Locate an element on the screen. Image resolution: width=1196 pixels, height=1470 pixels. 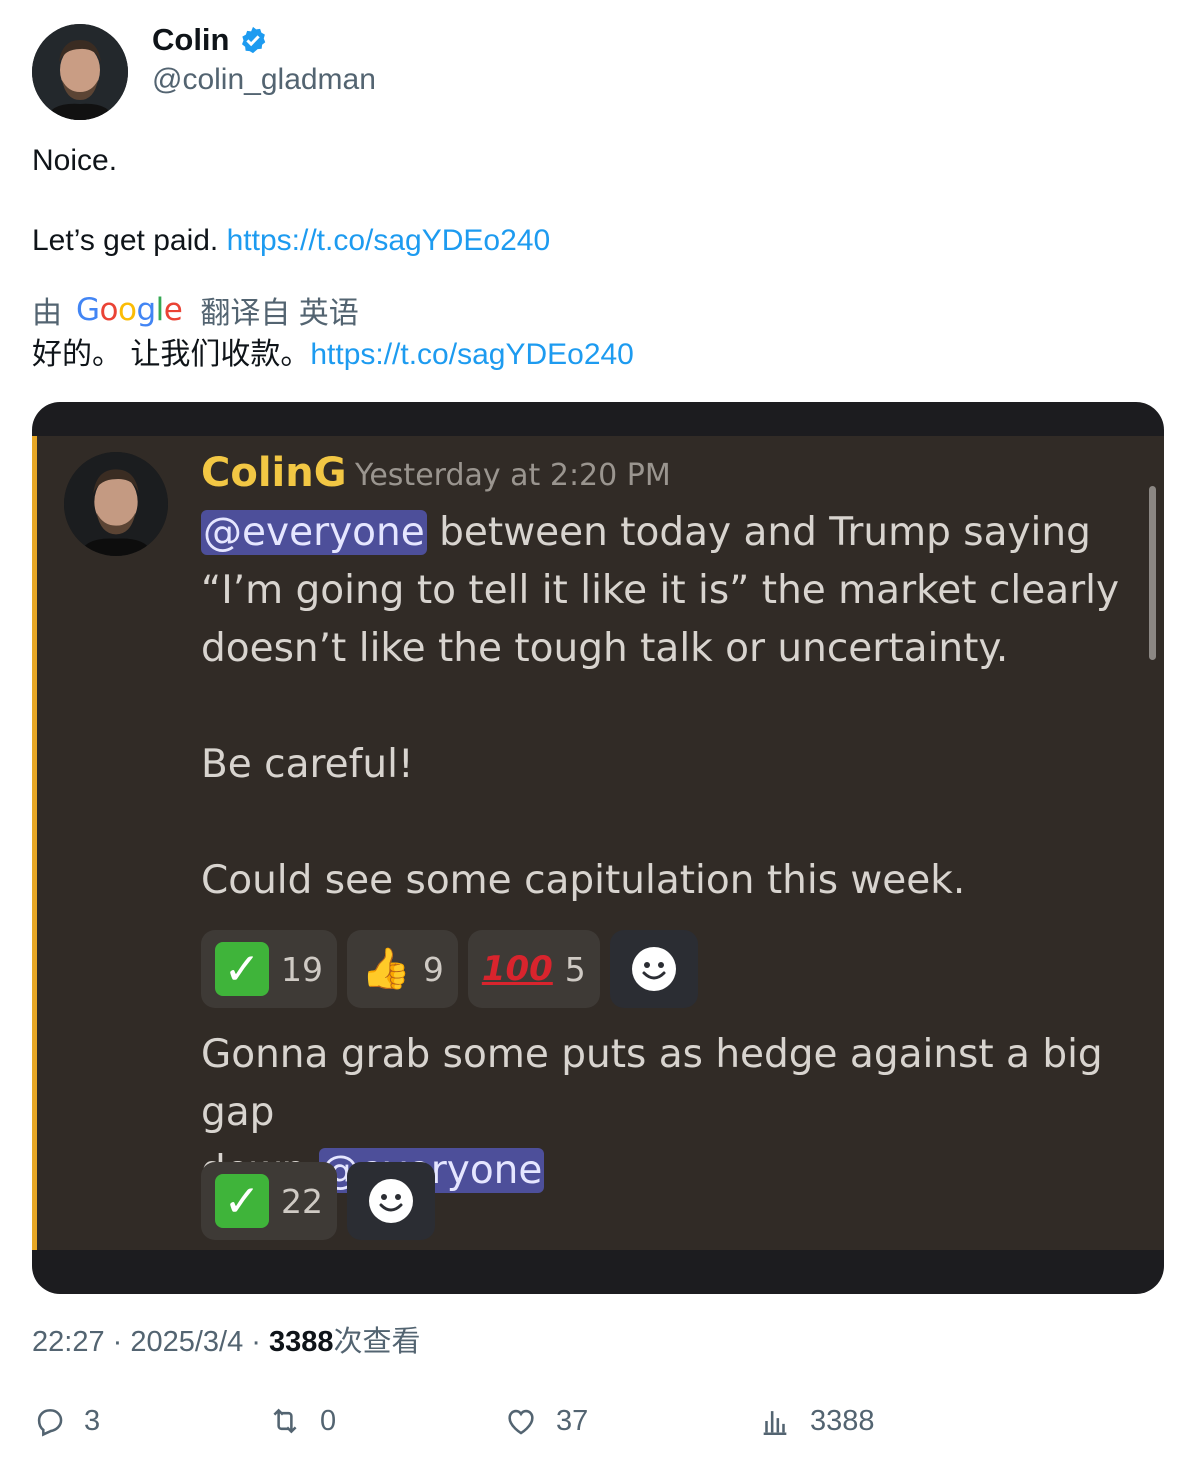
like-button: 37 is located at coordinates (546, 1421).